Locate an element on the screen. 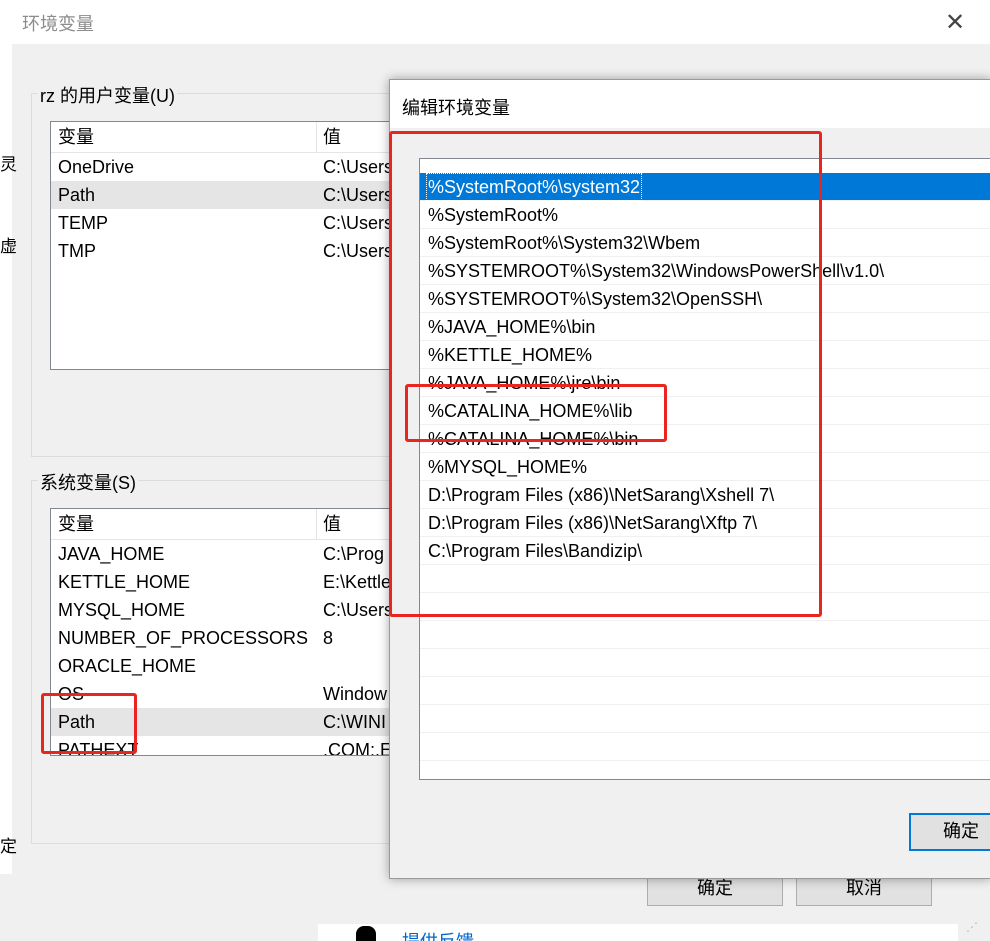 This screenshot has width=990, height=941. variable-name: Path is located at coordinates (77, 195).